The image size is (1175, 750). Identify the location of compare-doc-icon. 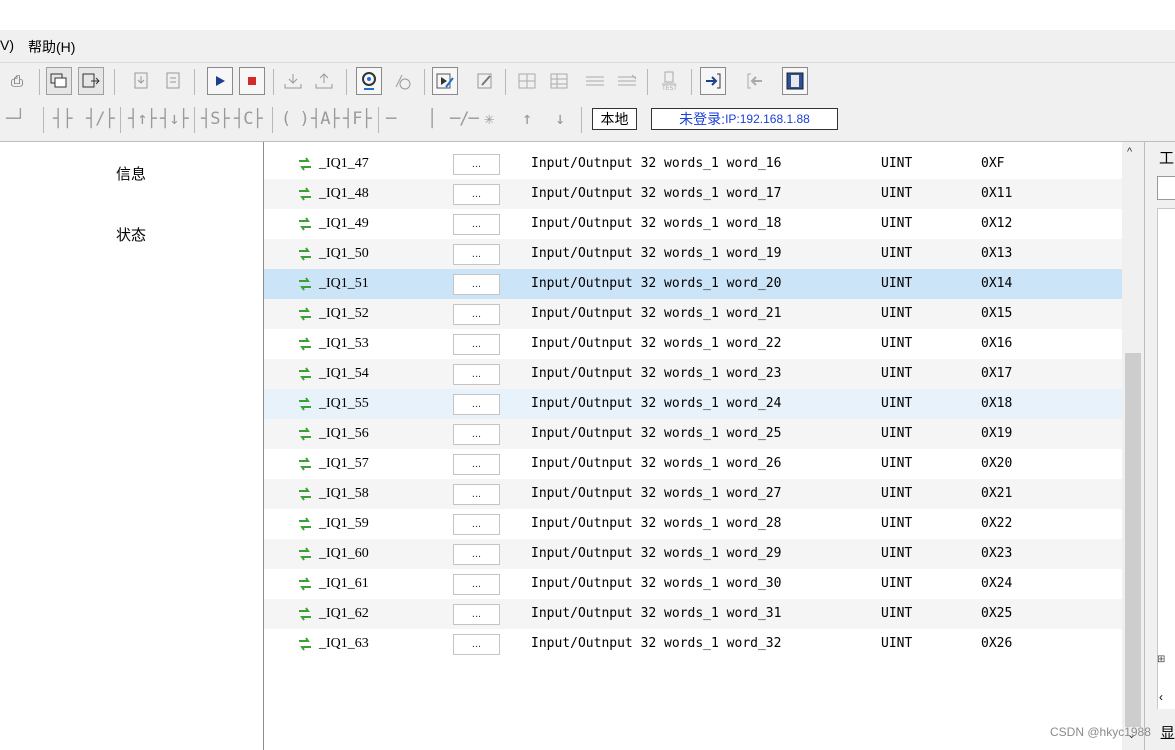
(173, 81).